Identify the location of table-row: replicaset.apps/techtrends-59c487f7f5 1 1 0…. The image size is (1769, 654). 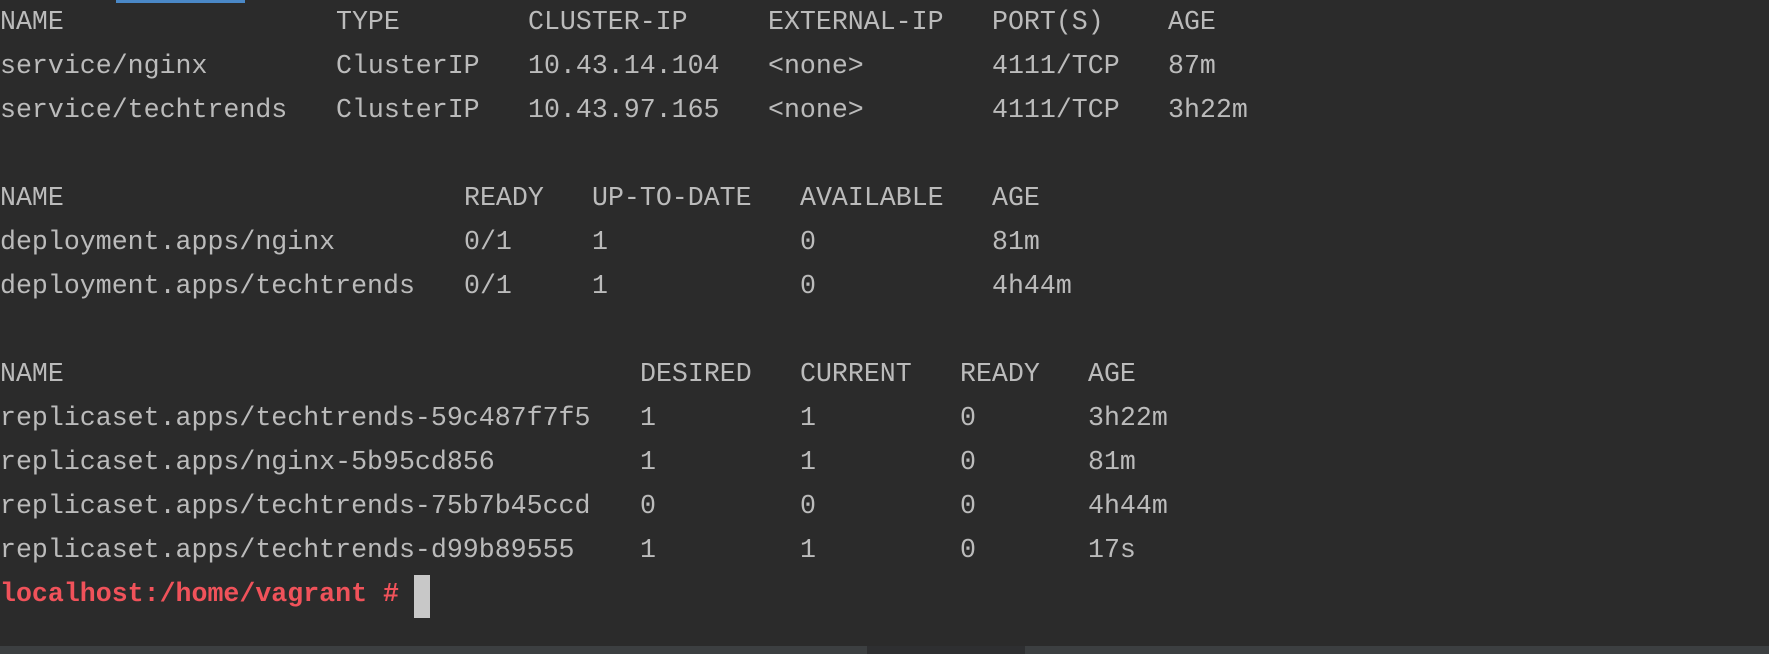
(584, 418).